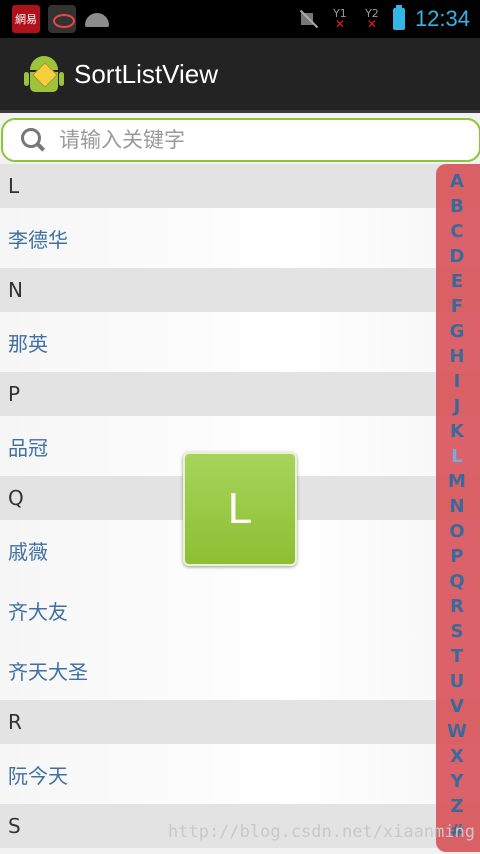 This screenshot has height=854, width=480. What do you see at coordinates (97, 19) in the screenshot?
I see `android-icon` at bounding box center [97, 19].